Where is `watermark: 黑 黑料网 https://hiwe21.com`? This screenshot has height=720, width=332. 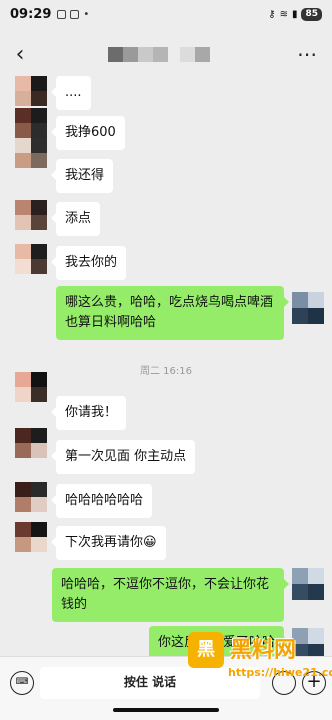 watermark: 黑 黑料网 https://hiwe21.com is located at coordinates (260, 661).